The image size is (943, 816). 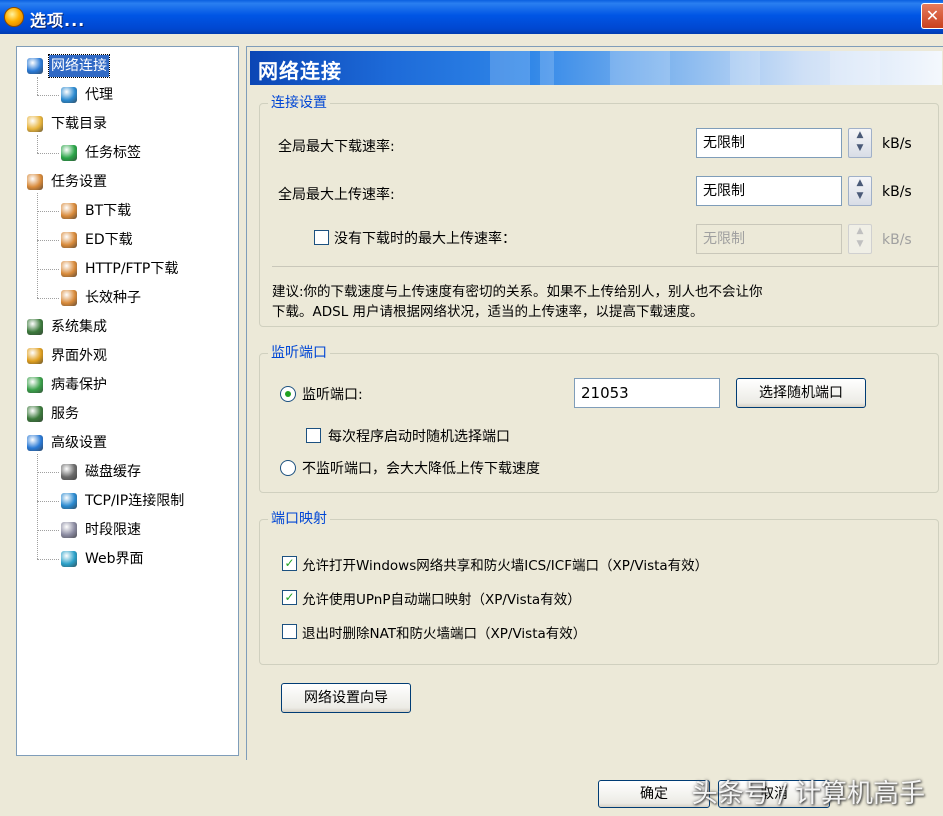 What do you see at coordinates (113, 298) in the screenshot?
I see `tree-item-label: 长效种子` at bounding box center [113, 298].